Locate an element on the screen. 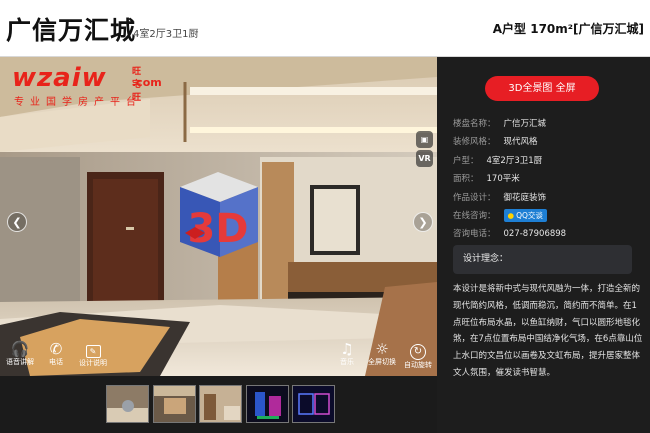 Image resolution: width=650 pixels, height=433 pixels. info-row-name: 楼盘名称： 广信万汇城 is located at coordinates (548, 124).